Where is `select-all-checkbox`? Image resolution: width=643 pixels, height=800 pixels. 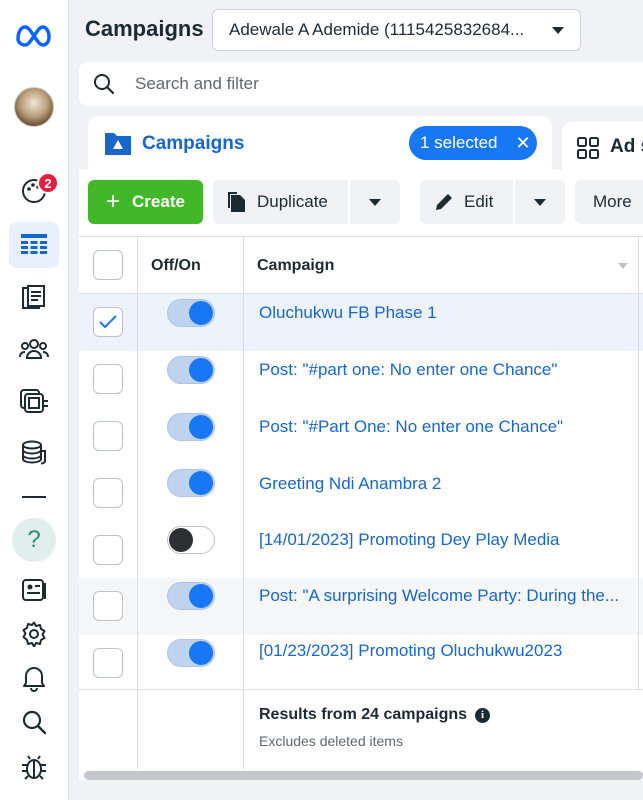 select-all-checkbox is located at coordinates (108, 265).